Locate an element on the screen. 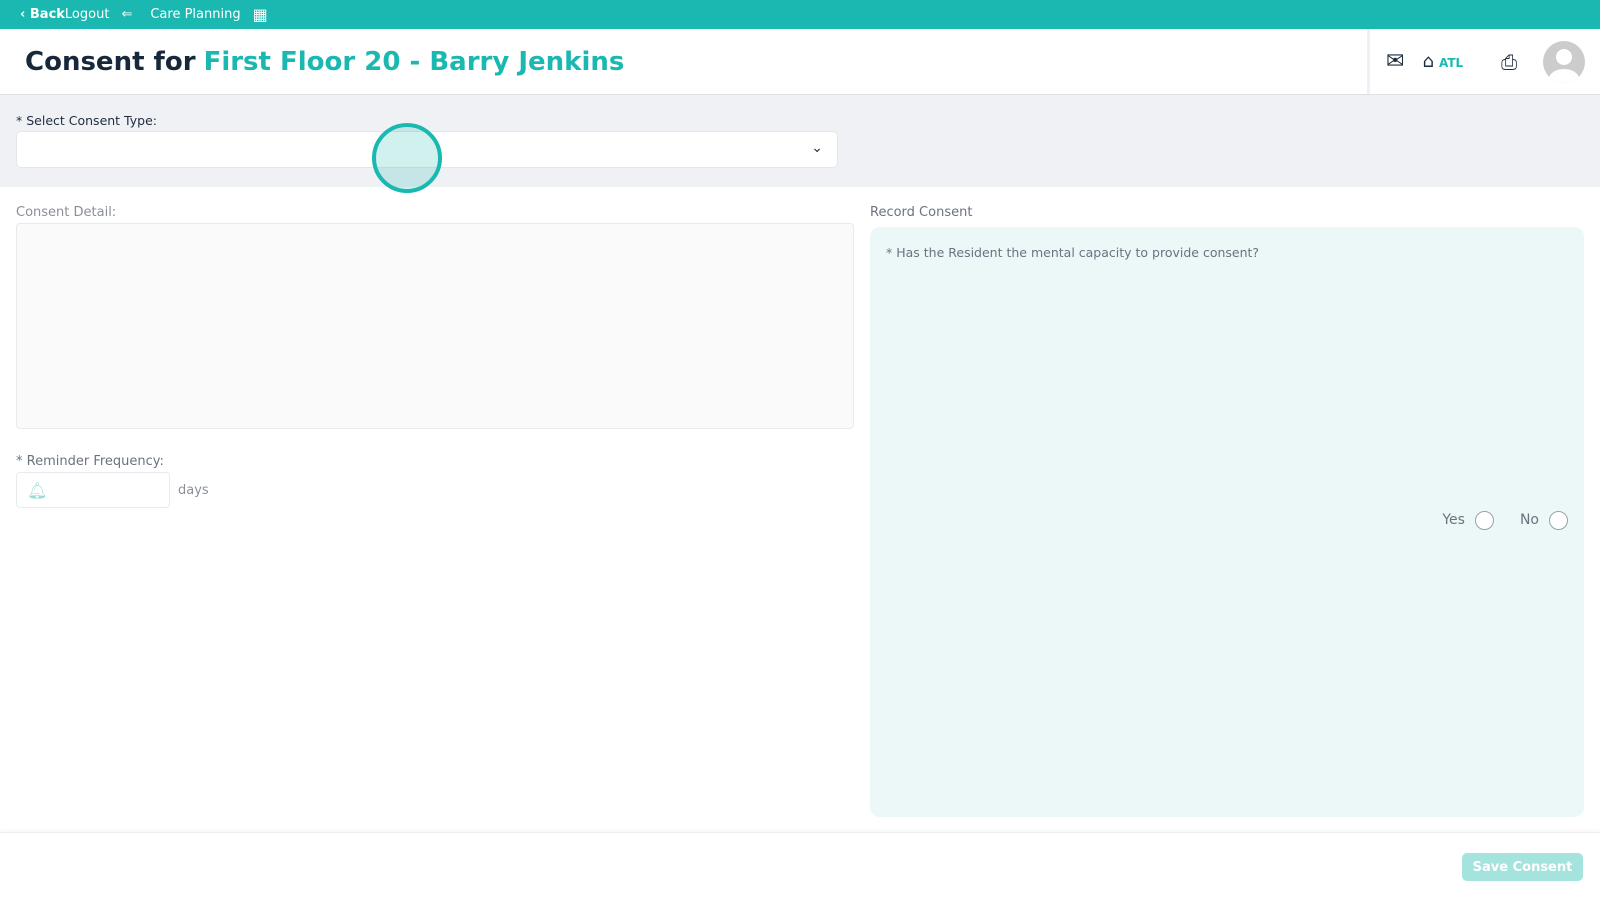 Image resolution: width=1600 pixels, height=900 pixels. back-link: ‹ Back is located at coordinates (42, 14).